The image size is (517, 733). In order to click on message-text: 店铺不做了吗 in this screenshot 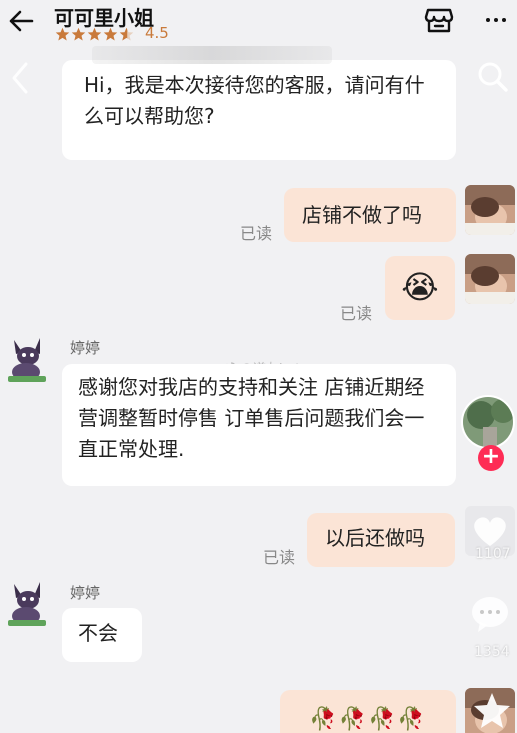, I will do `click(362, 215)`.